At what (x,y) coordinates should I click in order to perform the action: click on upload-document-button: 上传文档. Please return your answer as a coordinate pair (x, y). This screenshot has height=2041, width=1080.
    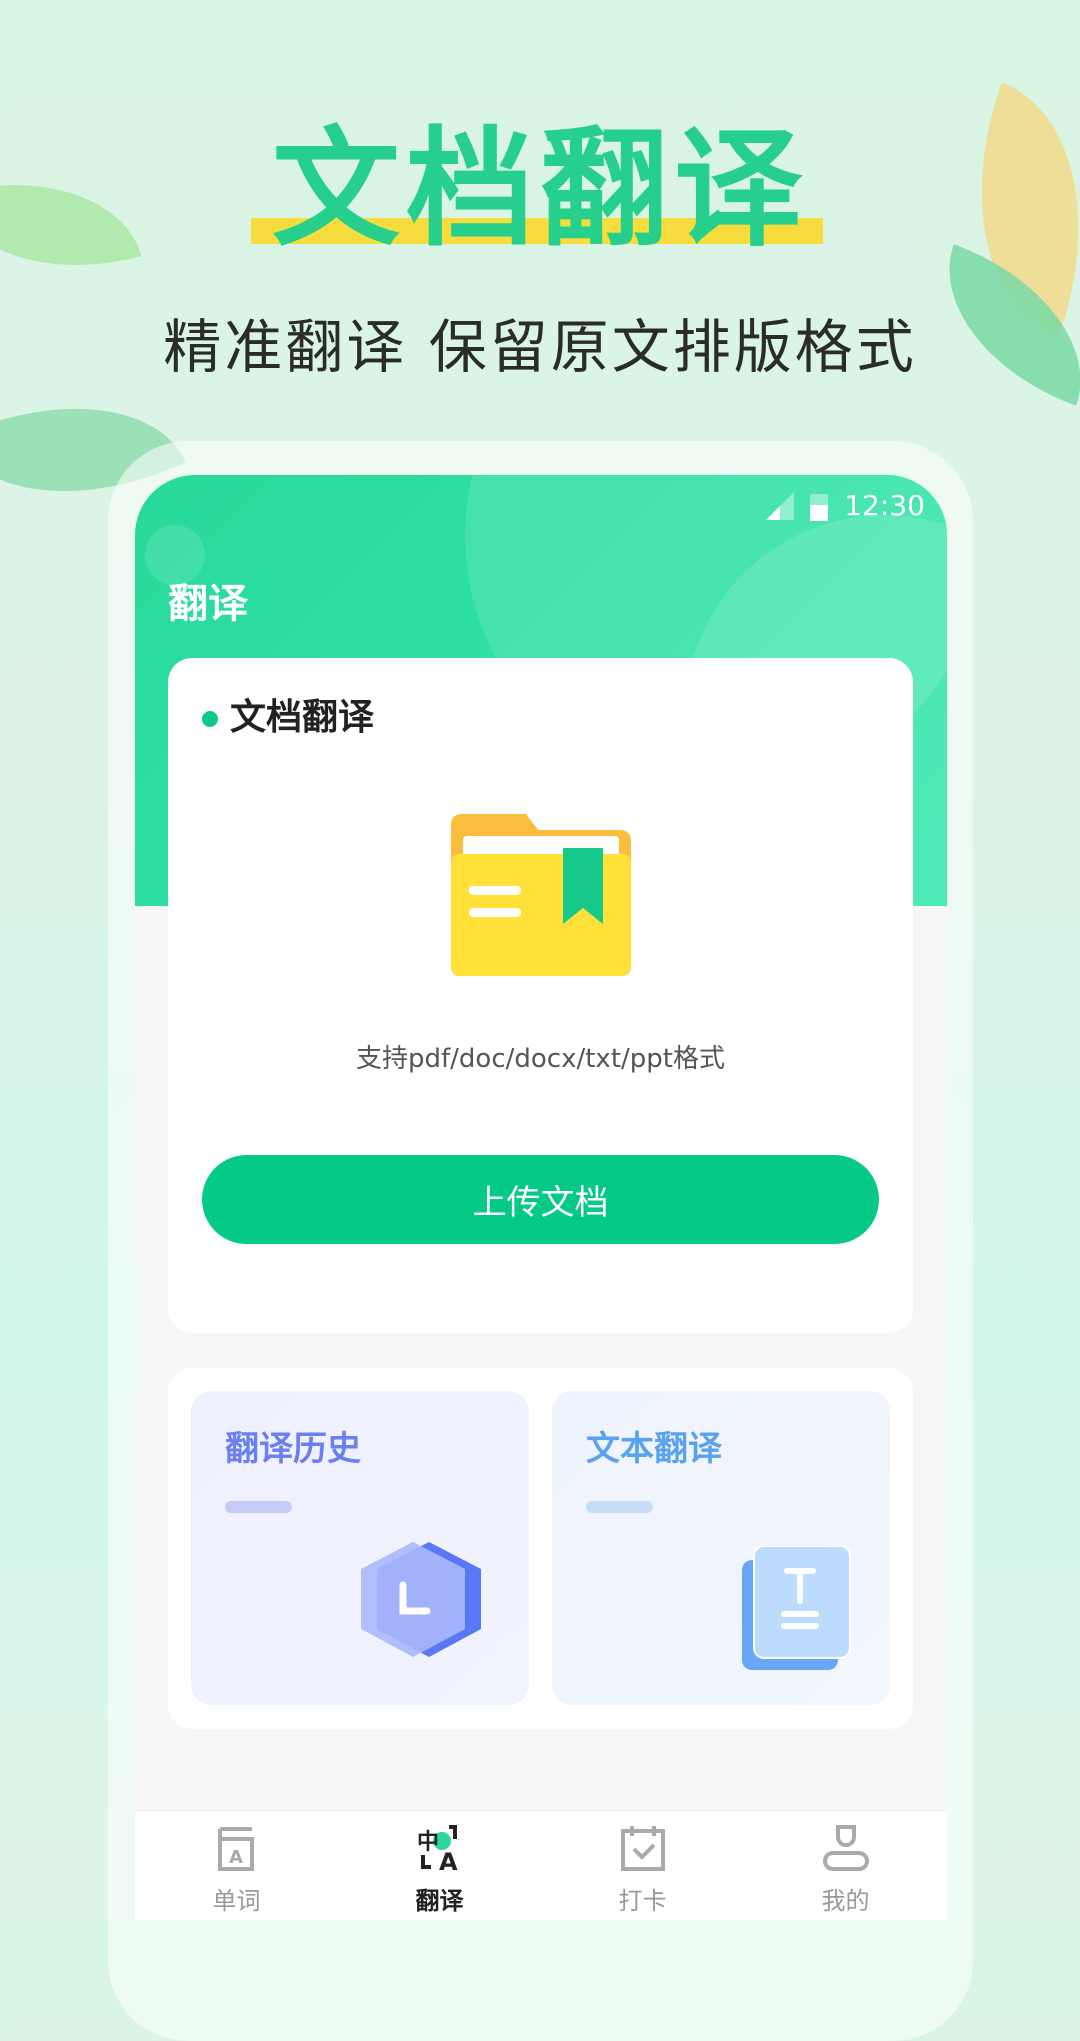
    Looking at the image, I should click on (540, 1199).